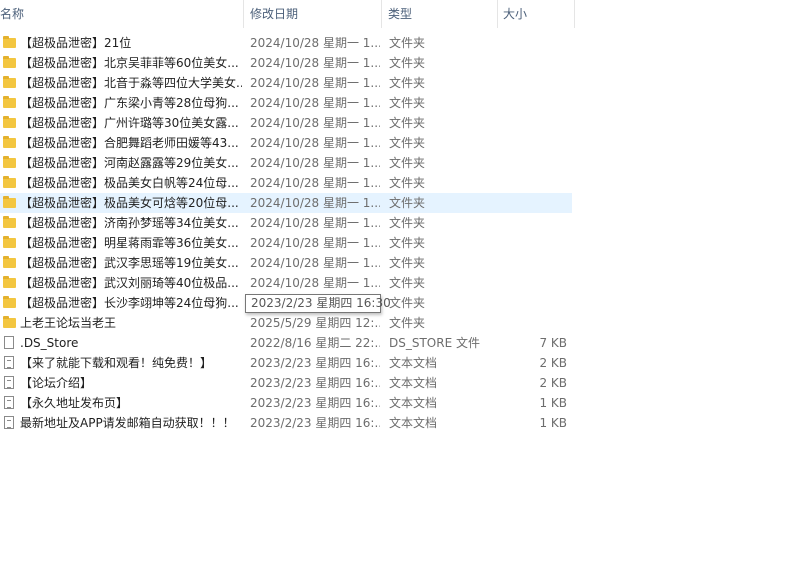  Describe the element at coordinates (116, 3) in the screenshot. I see `sort-ascending-icon: ⌃` at that location.